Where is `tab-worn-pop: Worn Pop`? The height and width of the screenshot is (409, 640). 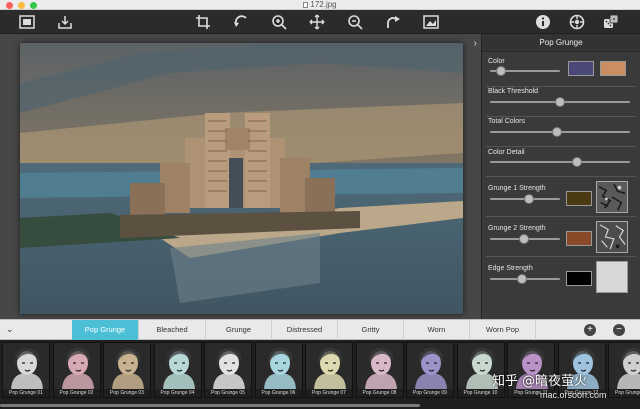 tab-worn-pop: Worn Pop is located at coordinates (503, 330).